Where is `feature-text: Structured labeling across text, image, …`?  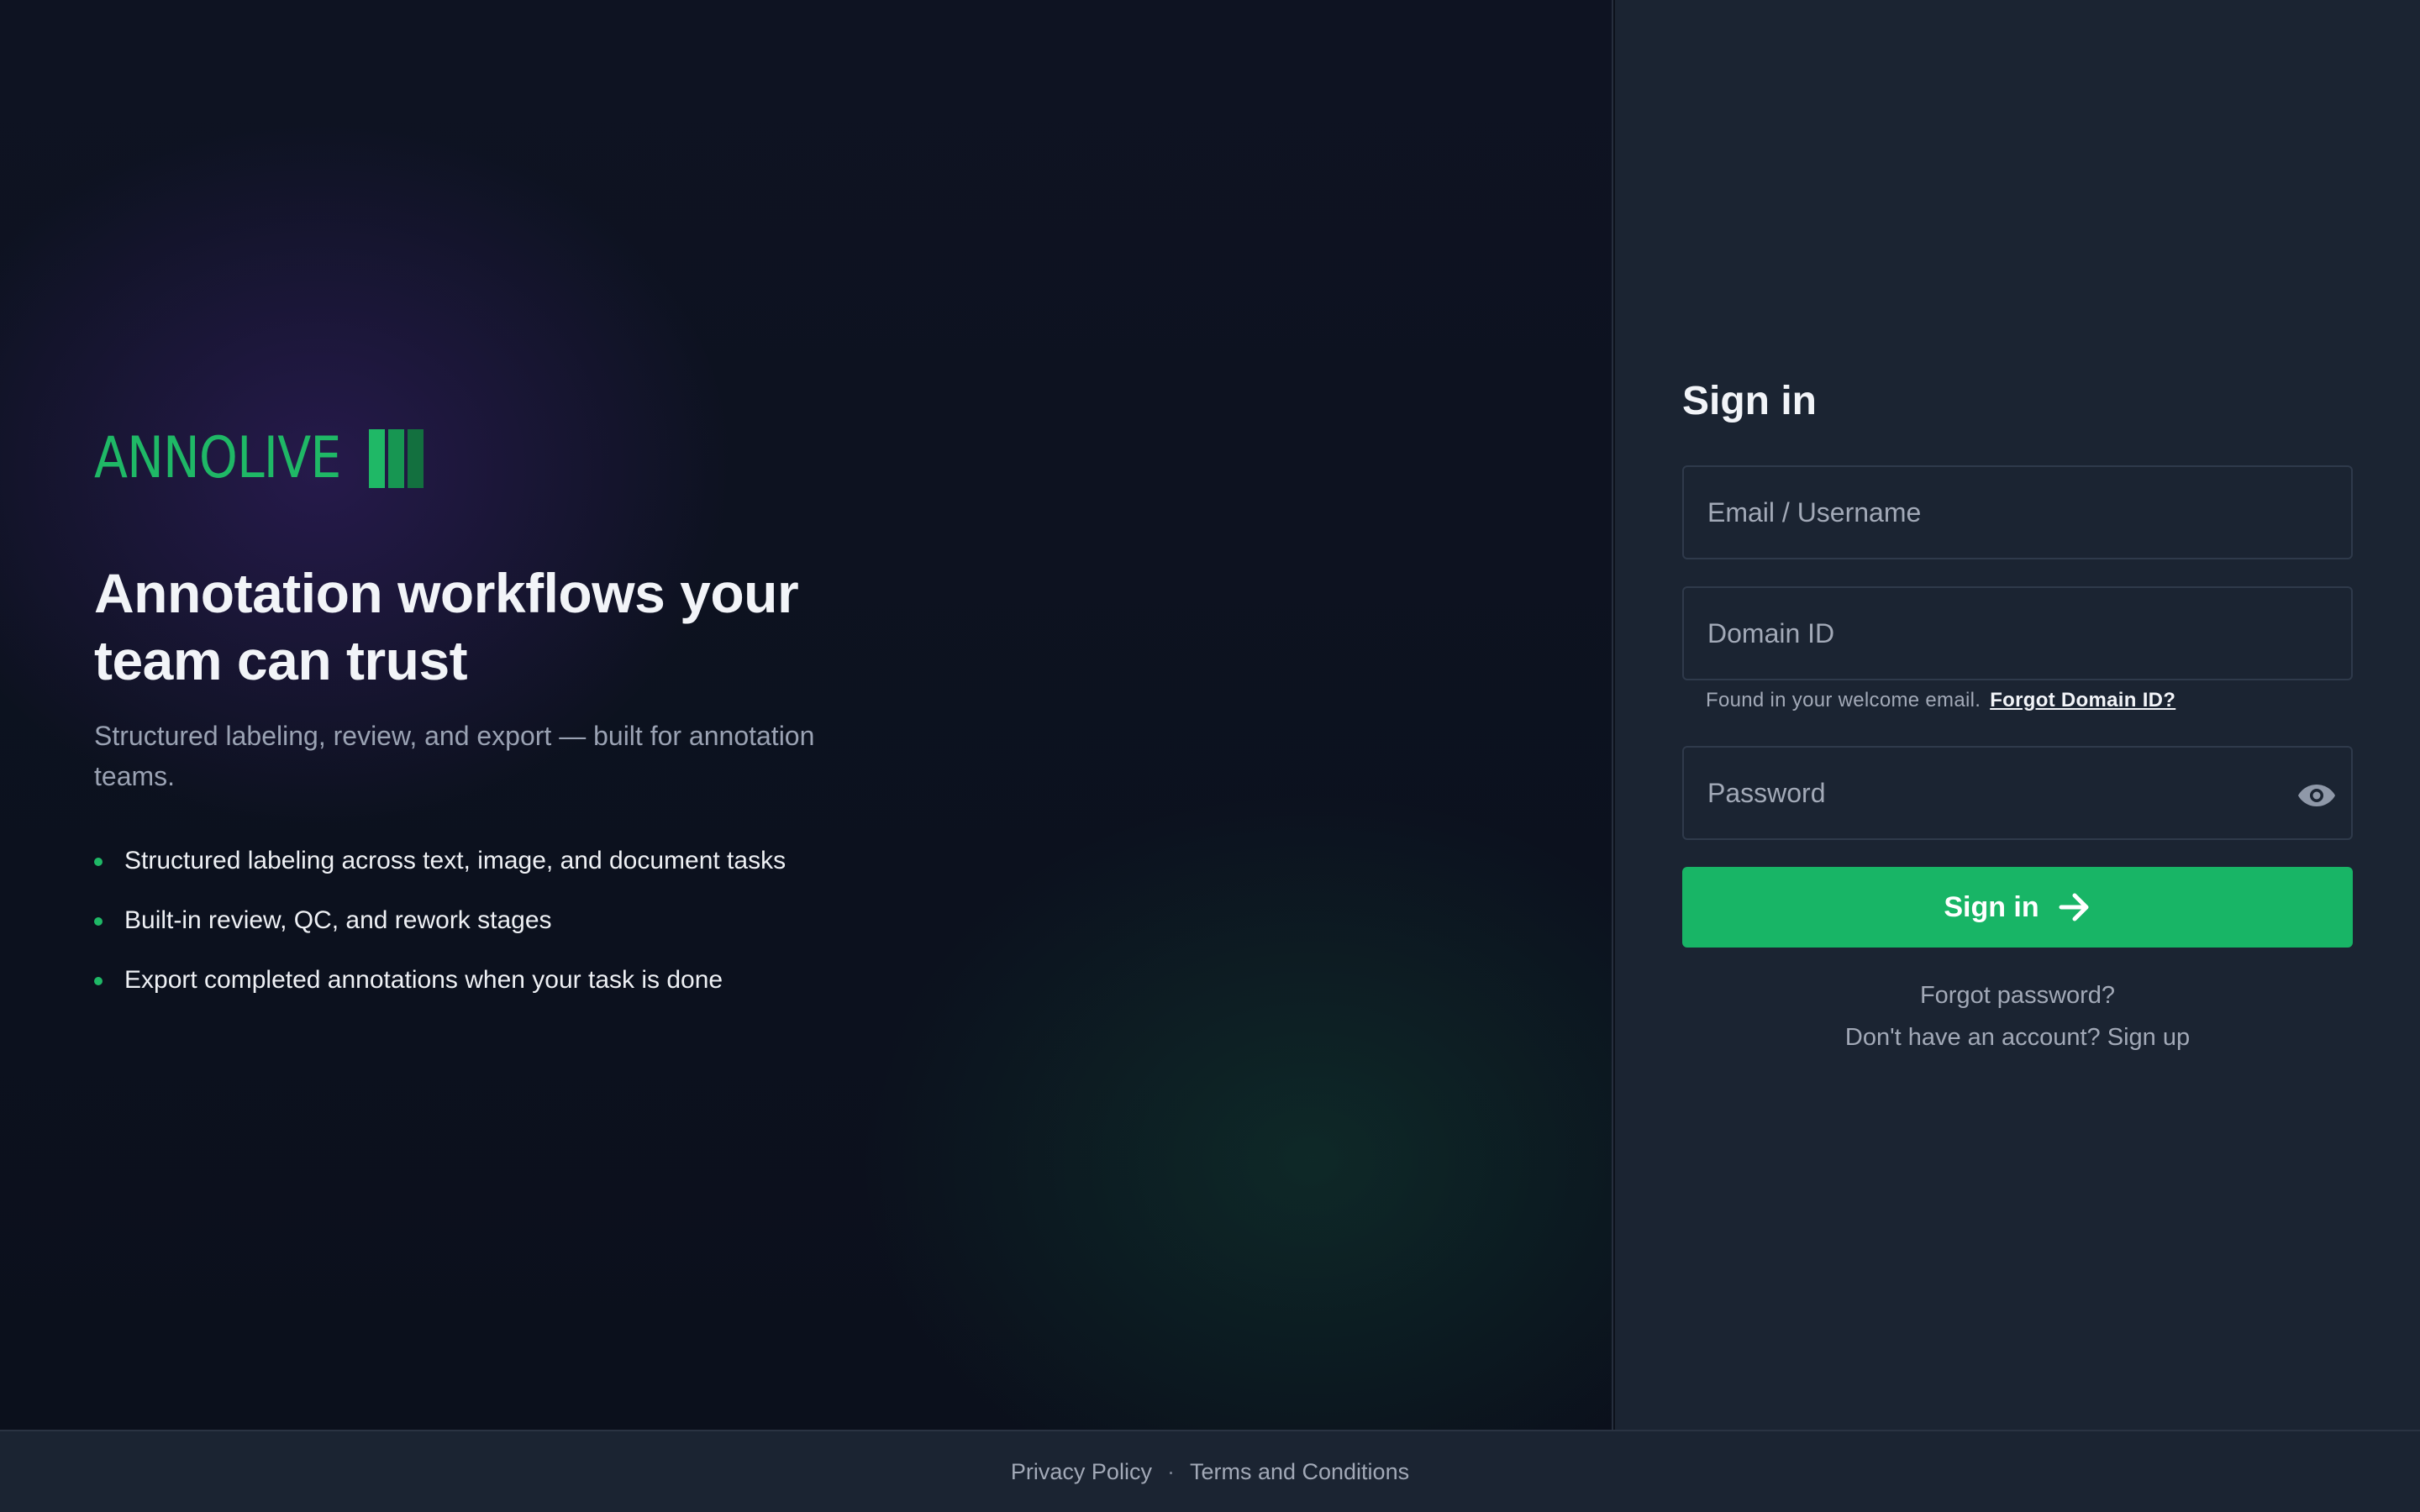
feature-text: Structured labeling across text, image, … is located at coordinates (455, 860).